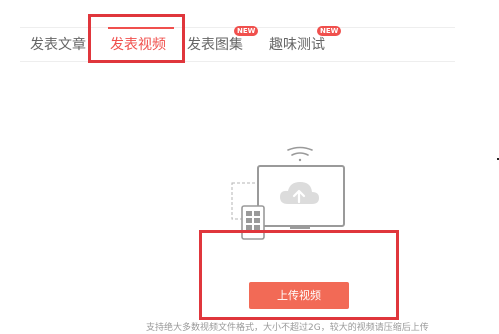  I want to click on tab-gallery: 发表图集, so click(215, 45).